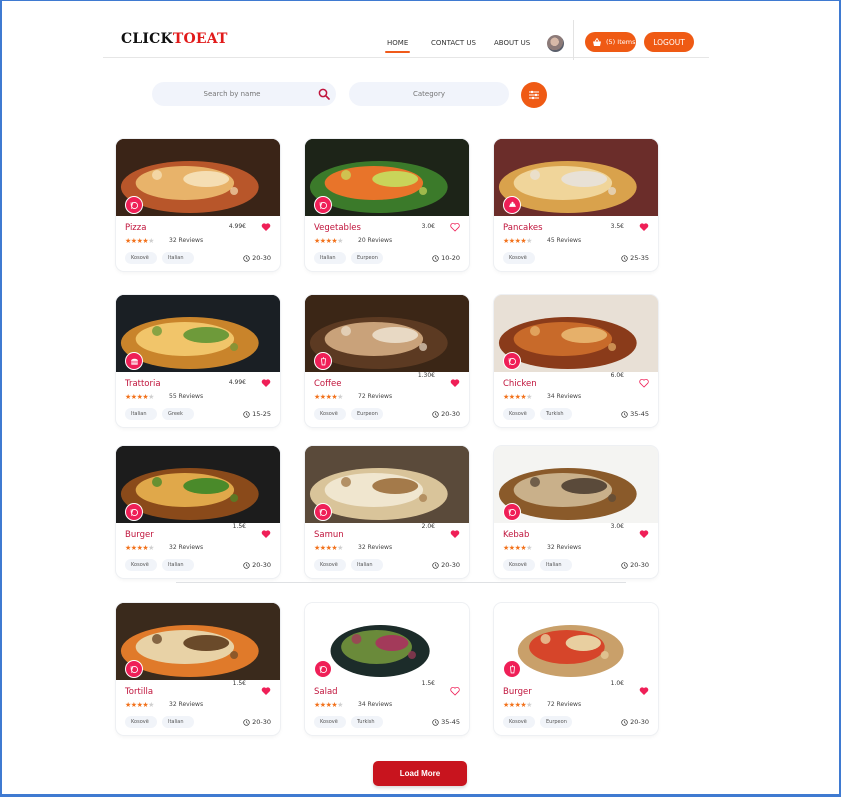 This screenshot has width=841, height=797. Describe the element at coordinates (523, 228) in the screenshot. I see `food-name: Pancakes` at that location.